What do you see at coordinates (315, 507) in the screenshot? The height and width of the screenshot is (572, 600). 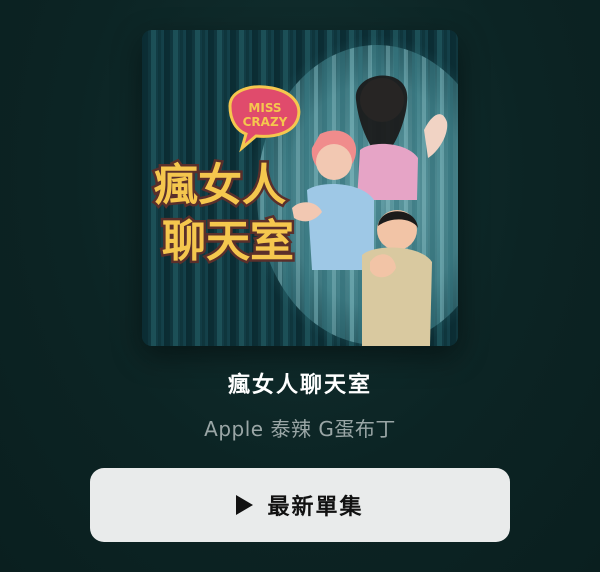 I see `latest-episode-label: 最新單集` at bounding box center [315, 507].